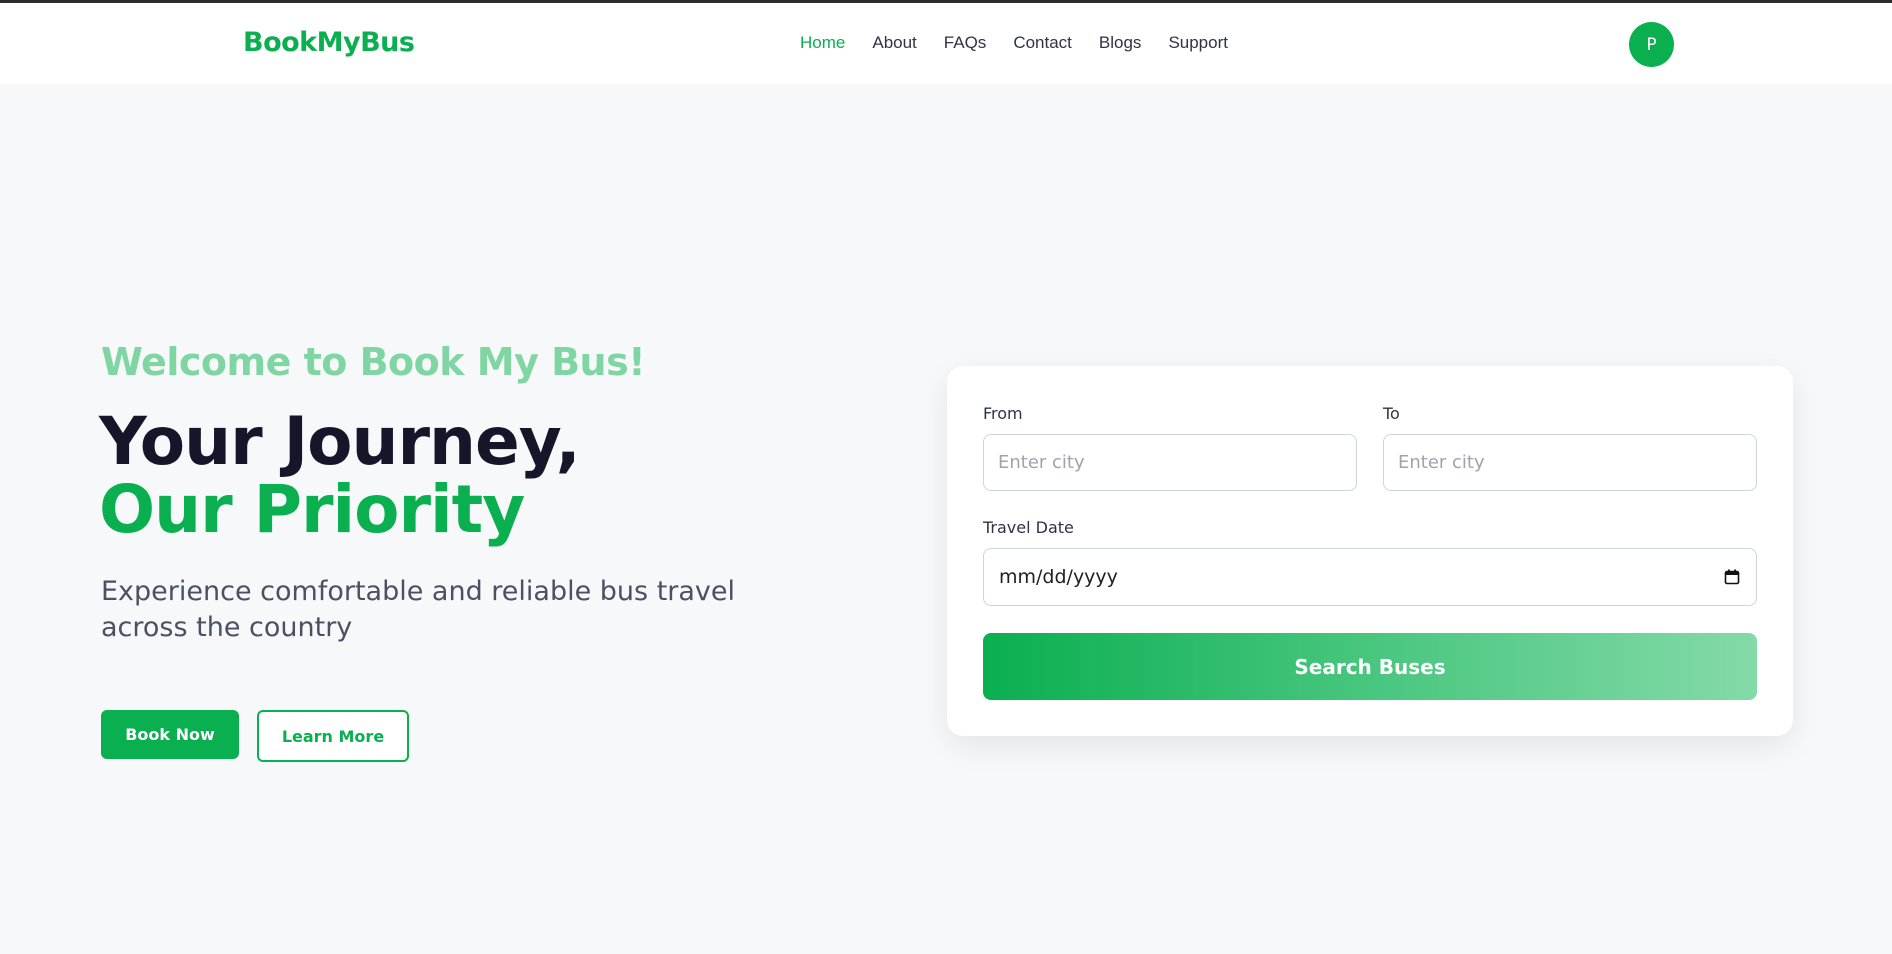 The width and height of the screenshot is (1892, 954). Describe the element at coordinates (1042, 43) in the screenshot. I see `nav-contact: Contact` at that location.